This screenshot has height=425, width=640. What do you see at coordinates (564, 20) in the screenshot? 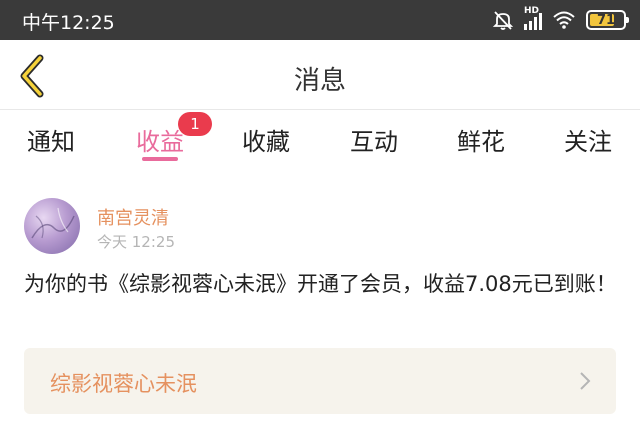
I see `wifi-icon` at bounding box center [564, 20].